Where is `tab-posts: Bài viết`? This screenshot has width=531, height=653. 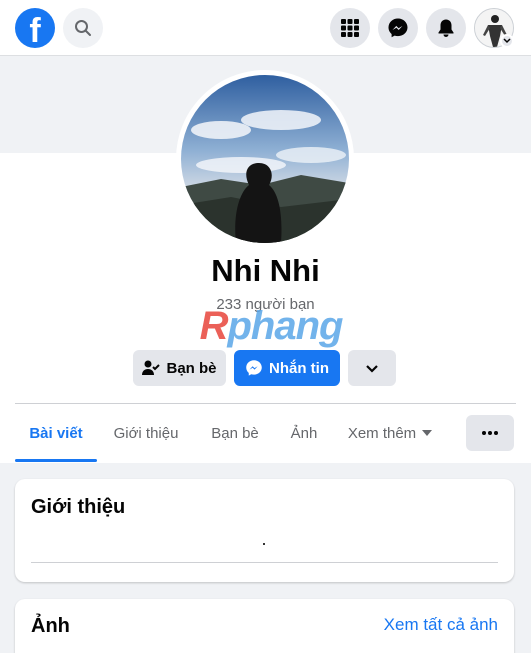 tab-posts: Bài viết is located at coordinates (56, 433).